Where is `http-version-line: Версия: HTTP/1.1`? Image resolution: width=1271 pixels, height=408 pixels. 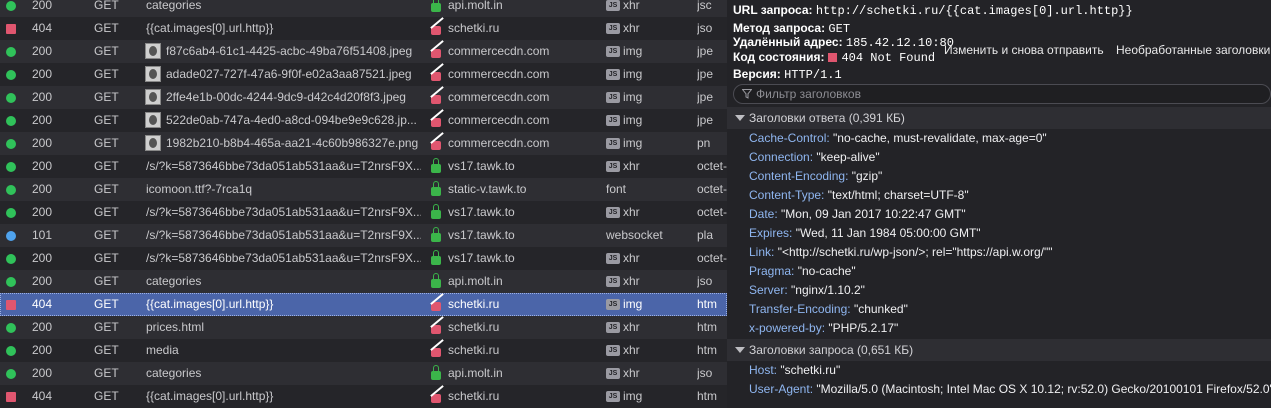 http-version-line: Версия: HTTP/1.1 is located at coordinates (787, 74).